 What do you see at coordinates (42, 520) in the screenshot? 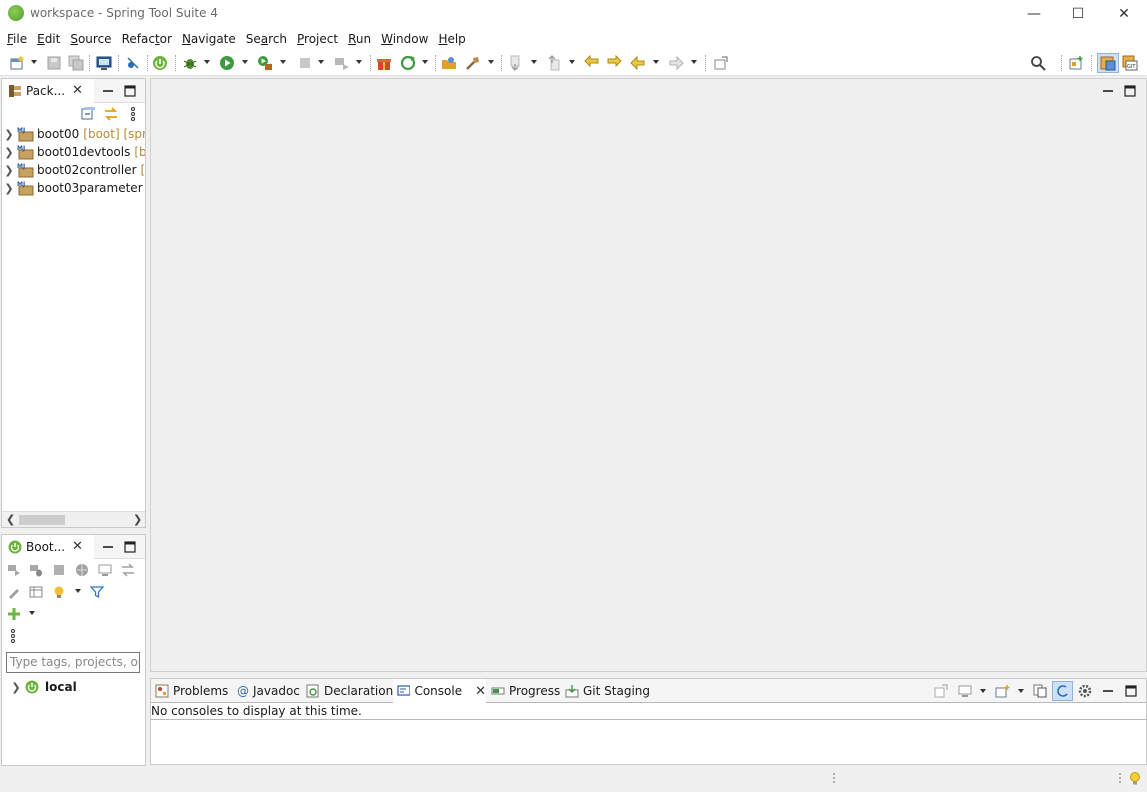
I see `scrollbar-thumb` at bounding box center [42, 520].